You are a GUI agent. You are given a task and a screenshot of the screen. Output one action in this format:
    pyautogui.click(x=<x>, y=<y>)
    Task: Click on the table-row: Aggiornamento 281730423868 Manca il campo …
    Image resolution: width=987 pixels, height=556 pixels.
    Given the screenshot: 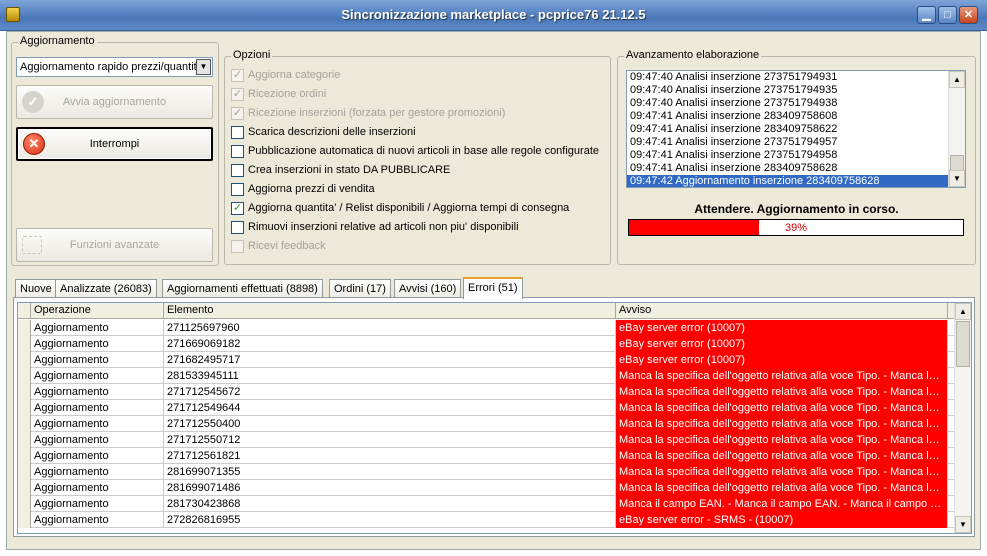 What is the action you would take?
    pyautogui.click(x=488, y=504)
    